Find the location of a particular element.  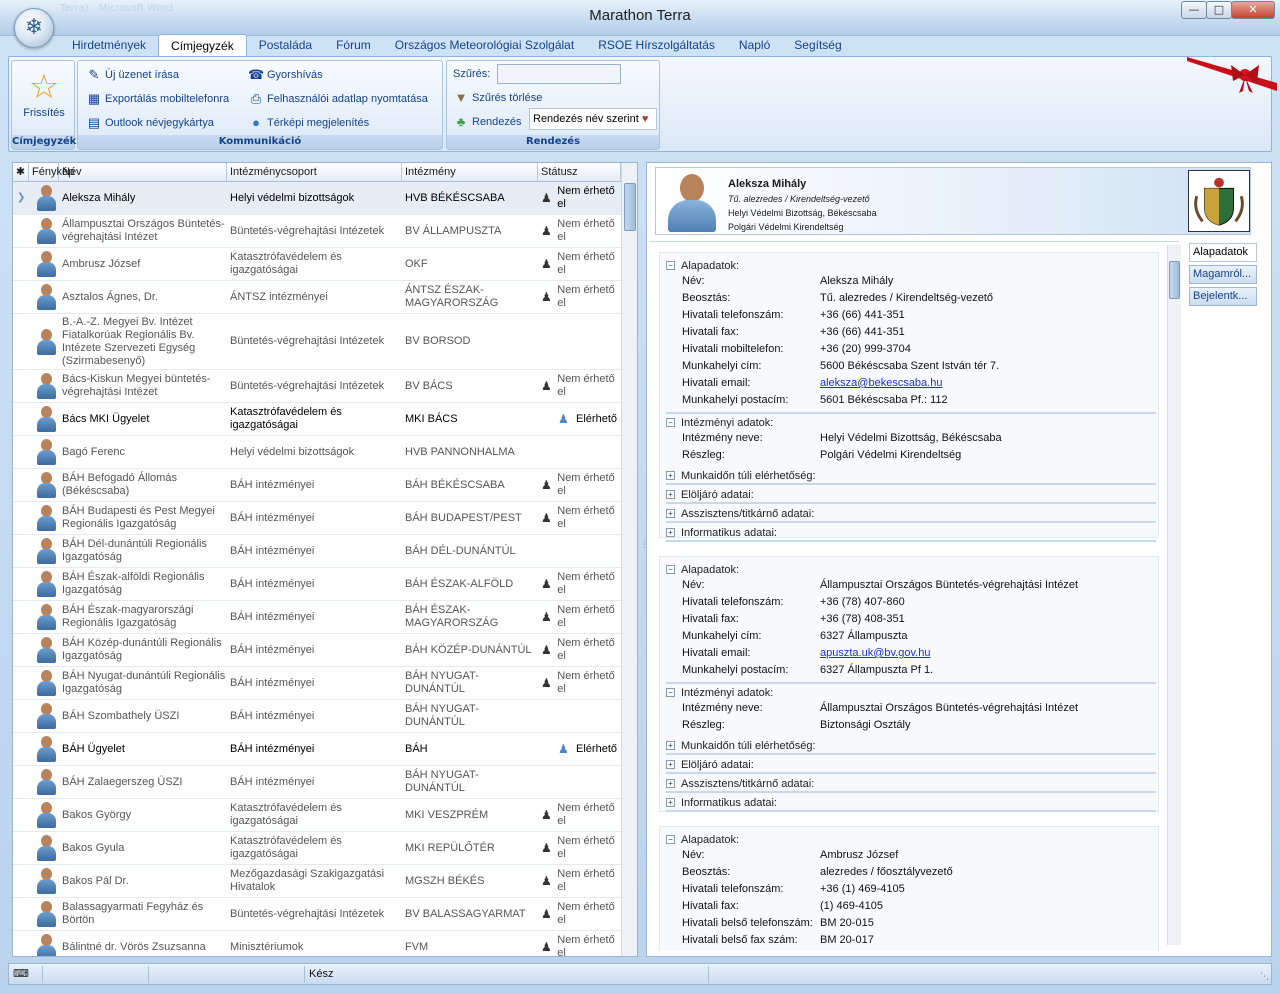

tab-6: Napló is located at coordinates (754, 45).